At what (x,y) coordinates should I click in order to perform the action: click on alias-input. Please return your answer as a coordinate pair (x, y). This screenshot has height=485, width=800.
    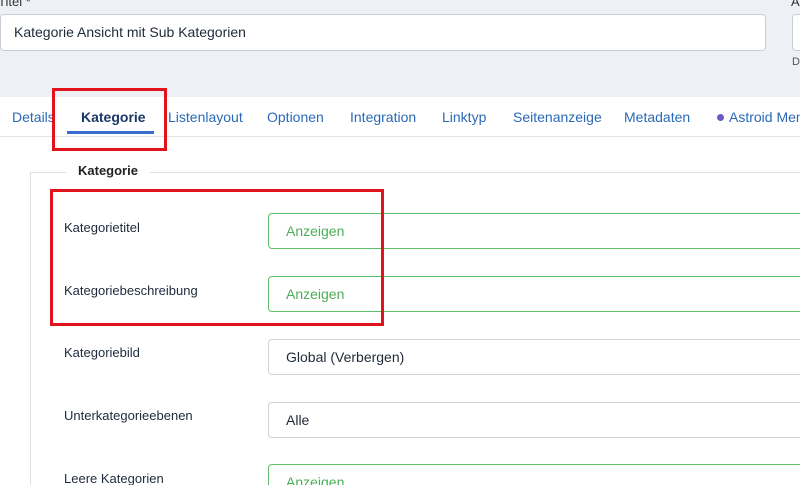
    Looking at the image, I should click on (796, 32).